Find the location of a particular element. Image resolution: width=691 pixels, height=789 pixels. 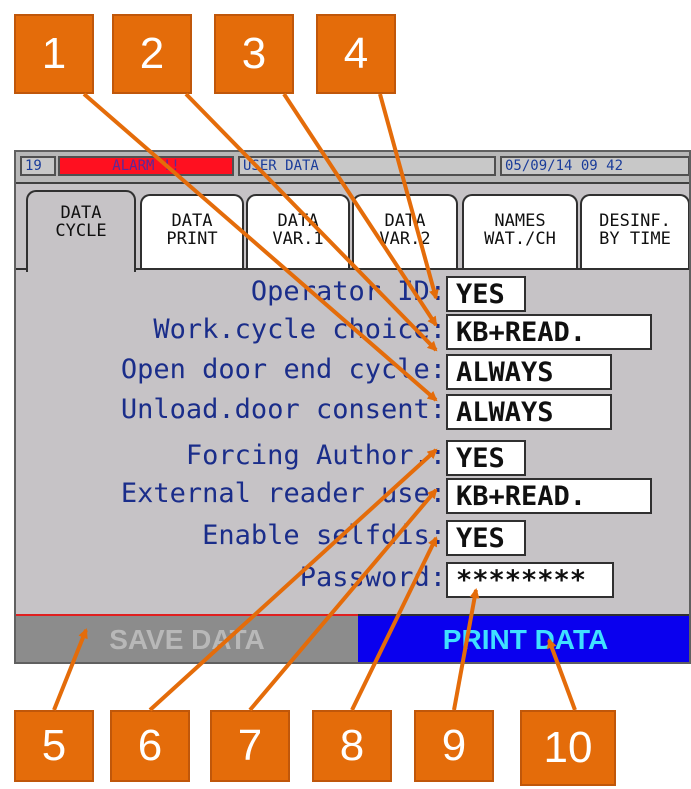

tab-label-line2: CYCLE is located at coordinates (81, 231).